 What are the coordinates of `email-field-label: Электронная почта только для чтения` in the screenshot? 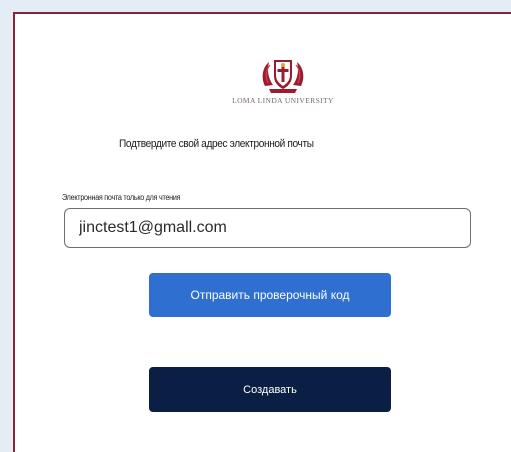 It's located at (121, 197).